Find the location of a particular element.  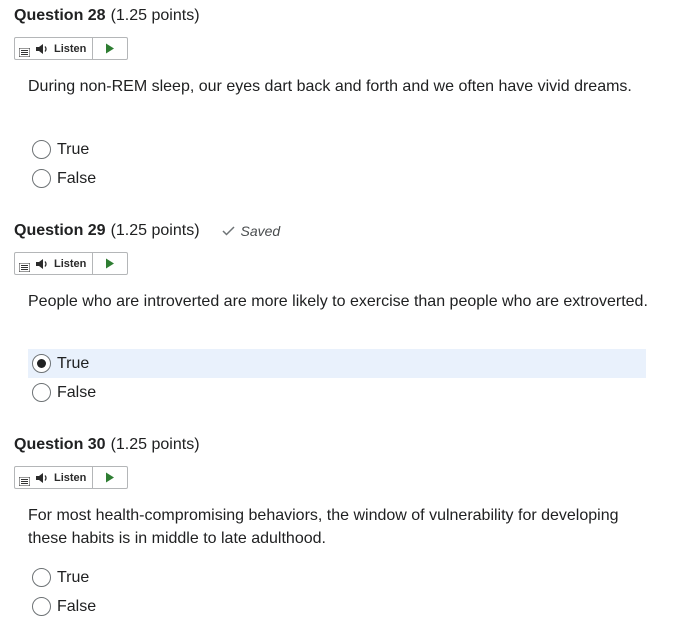

saved-status: Saved is located at coordinates (251, 231).